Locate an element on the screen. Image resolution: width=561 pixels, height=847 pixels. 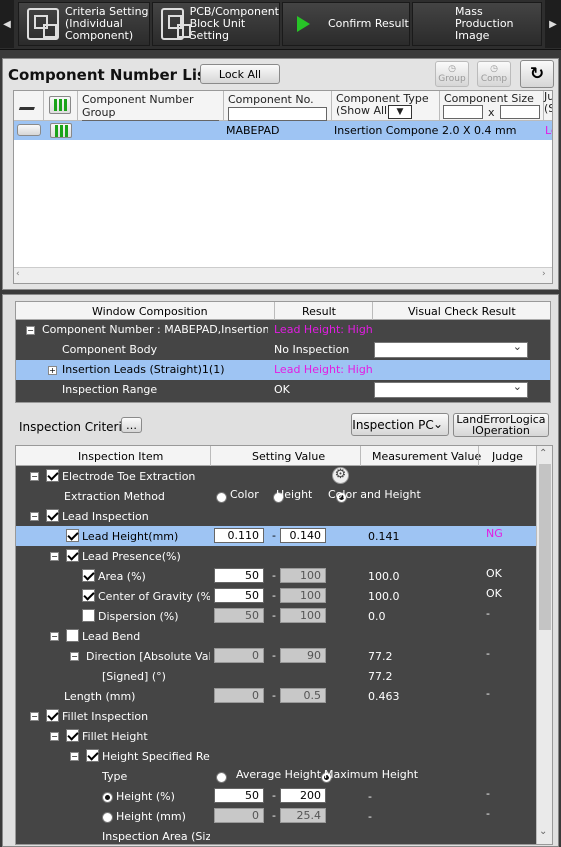
lock-all-button: Lock All is located at coordinates (240, 74).